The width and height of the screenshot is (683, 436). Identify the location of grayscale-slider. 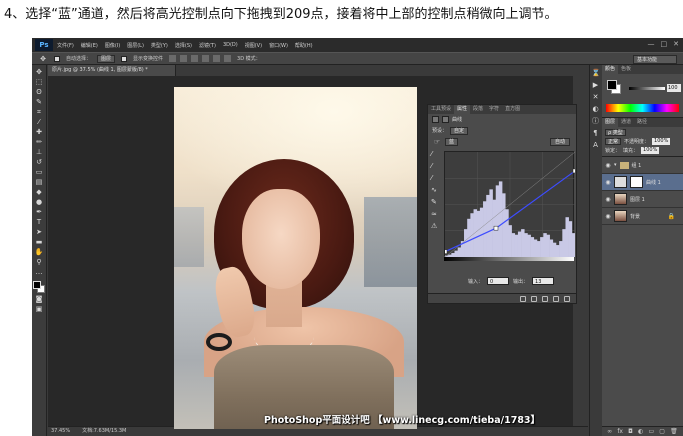
(647, 88).